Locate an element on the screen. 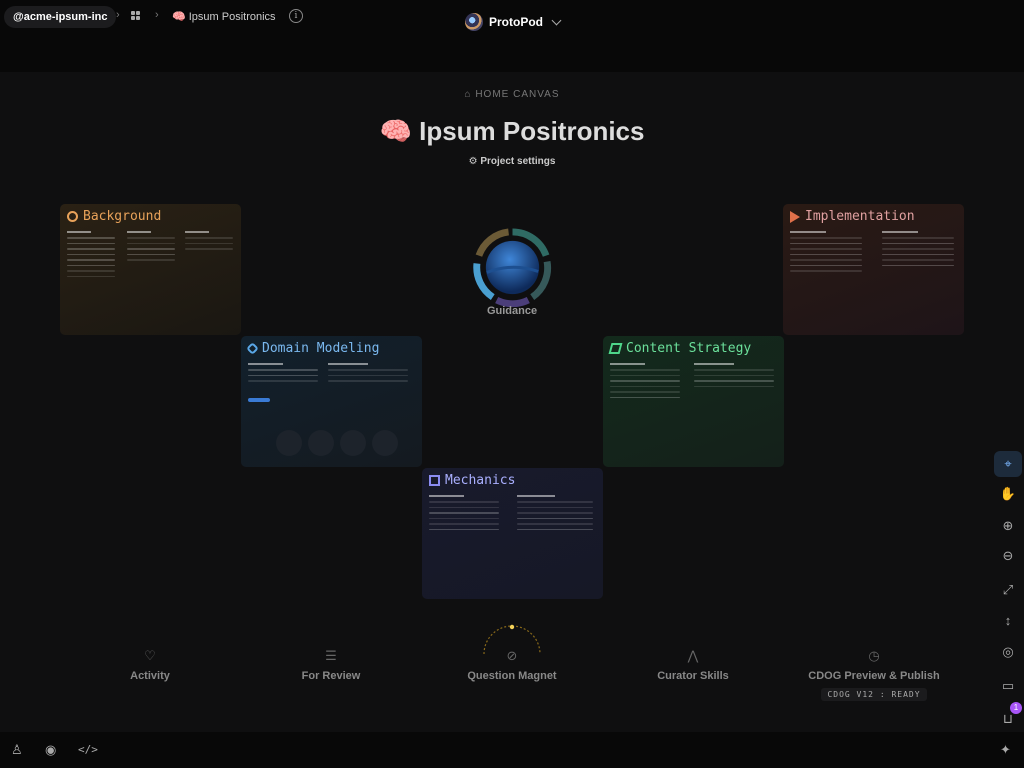 The height and width of the screenshot is (768, 1024). zoom-in-icon: ⊕ is located at coordinates (1008, 526).